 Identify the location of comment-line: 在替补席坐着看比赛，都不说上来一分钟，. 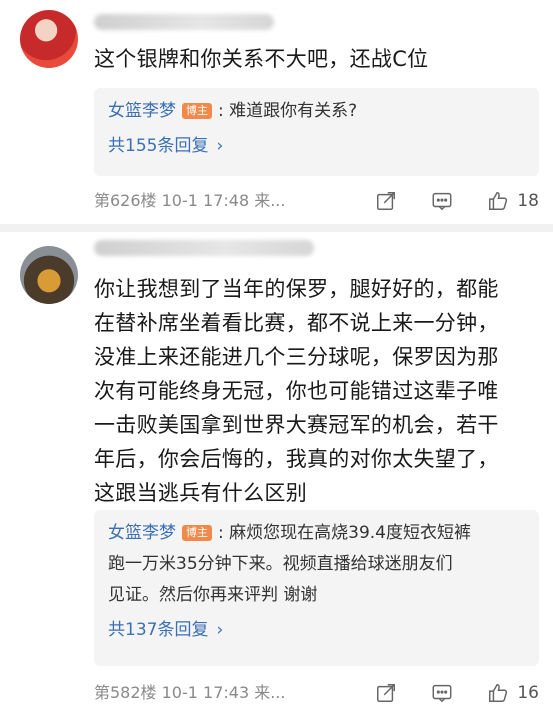
(296, 323).